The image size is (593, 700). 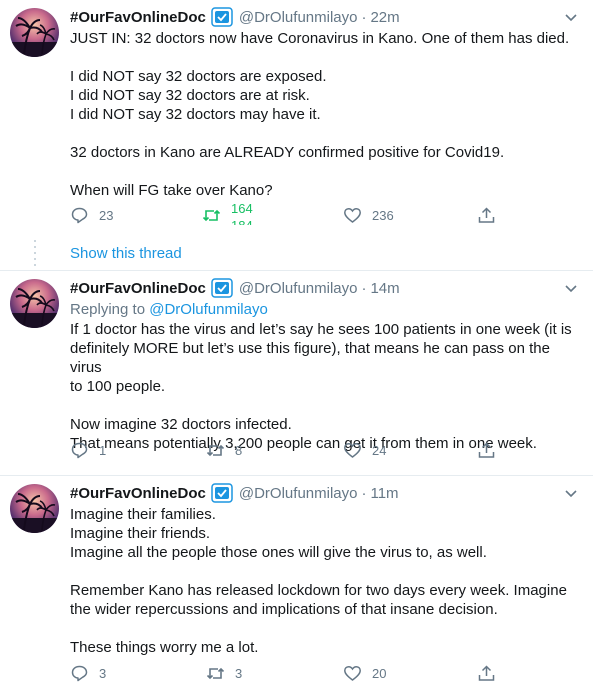 I want to click on text-line: Now imagine 32 doctors infected., so click(x=181, y=424).